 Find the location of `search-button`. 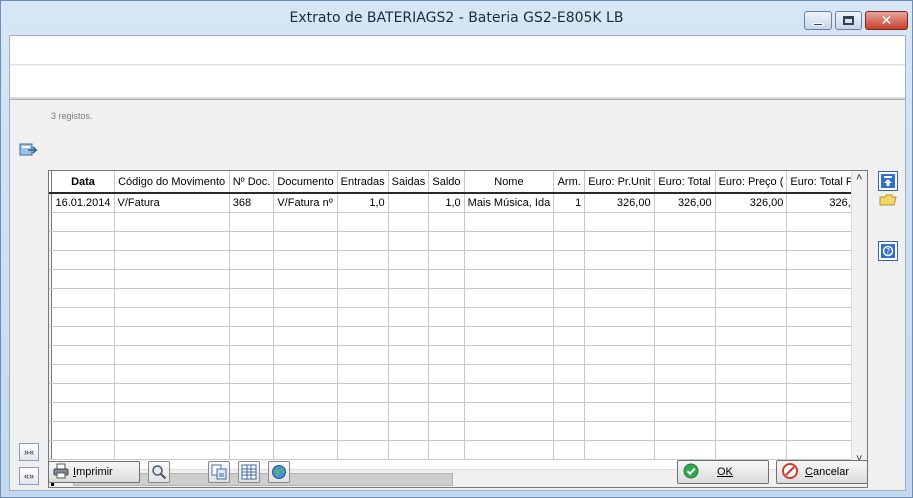

search-button is located at coordinates (159, 472).